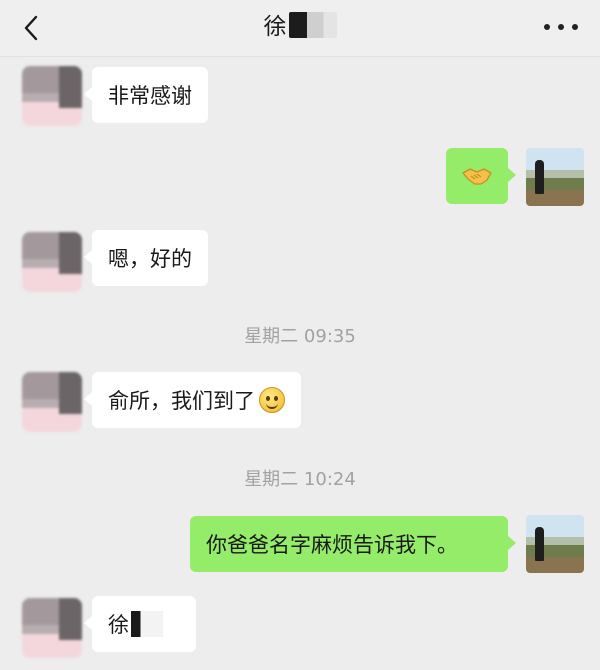 The height and width of the screenshot is (670, 600). I want to click on message-text: 嗯，好的, so click(150, 259).